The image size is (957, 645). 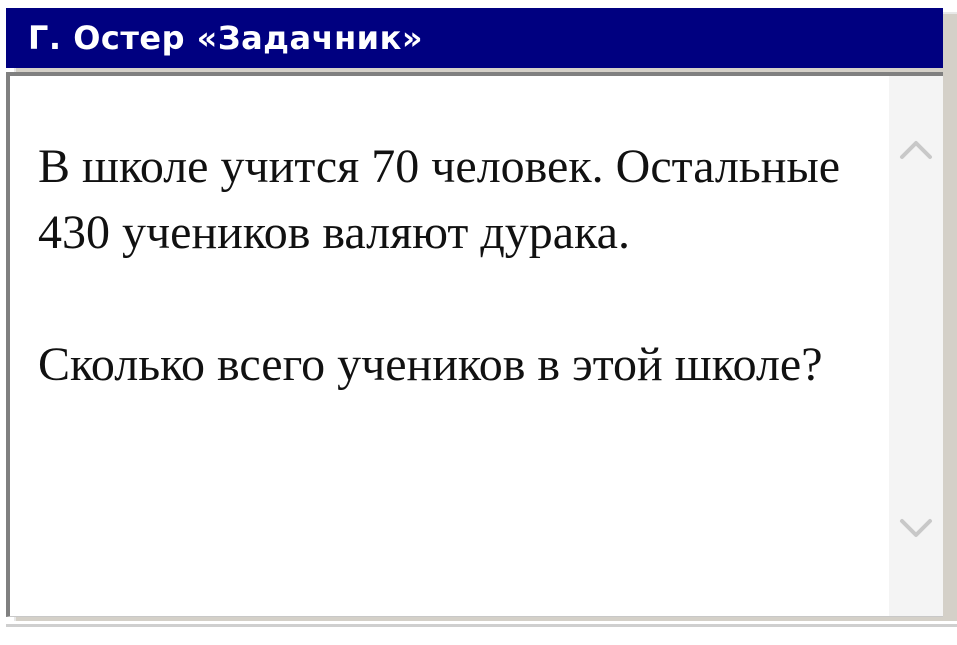 What do you see at coordinates (481, 625) in the screenshot?
I see `divider` at bounding box center [481, 625].